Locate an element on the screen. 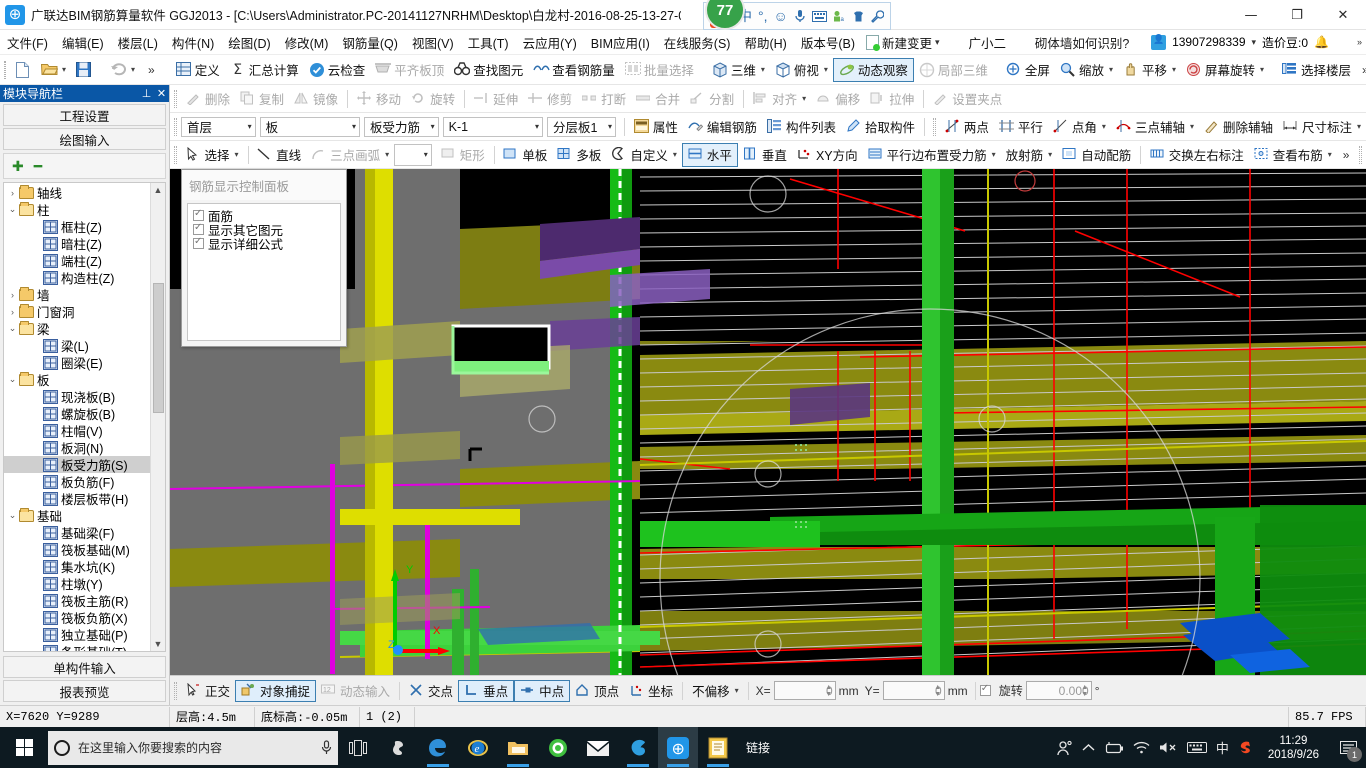  point-angle-chevron-down-icon: ▾ is located at coordinates (1104, 126).